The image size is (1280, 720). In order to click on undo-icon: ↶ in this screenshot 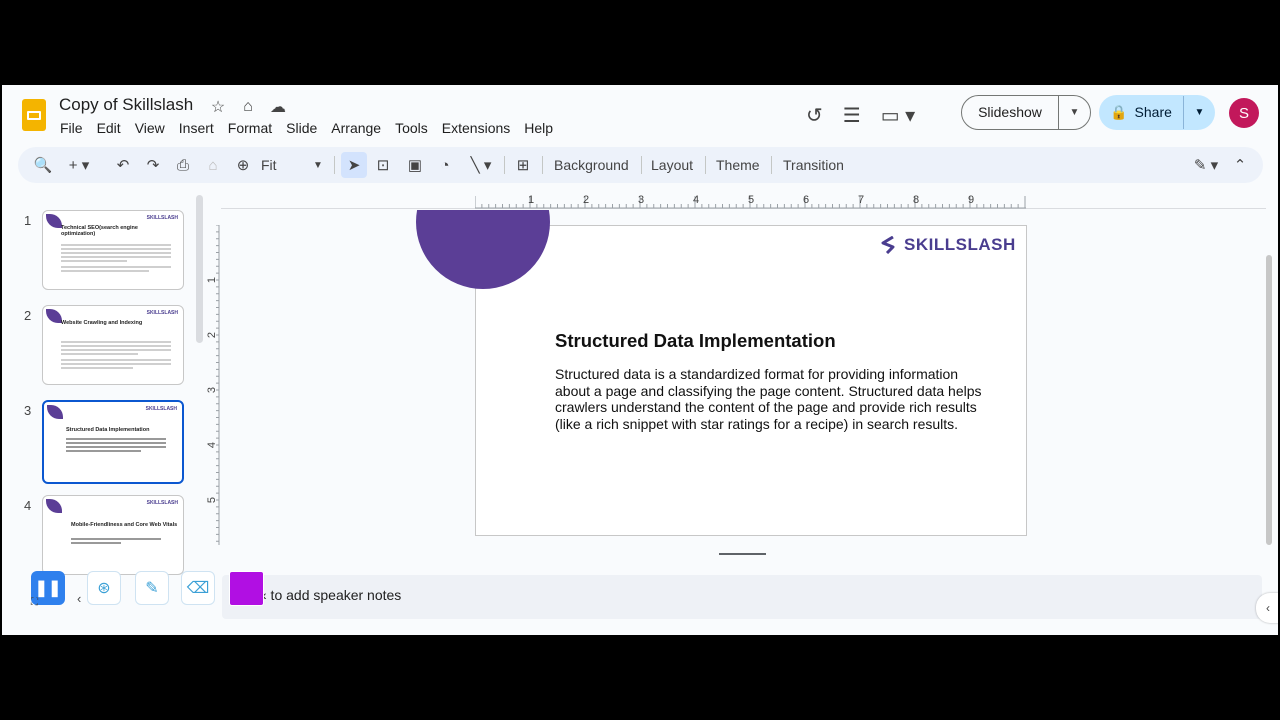, I will do `click(123, 165)`.